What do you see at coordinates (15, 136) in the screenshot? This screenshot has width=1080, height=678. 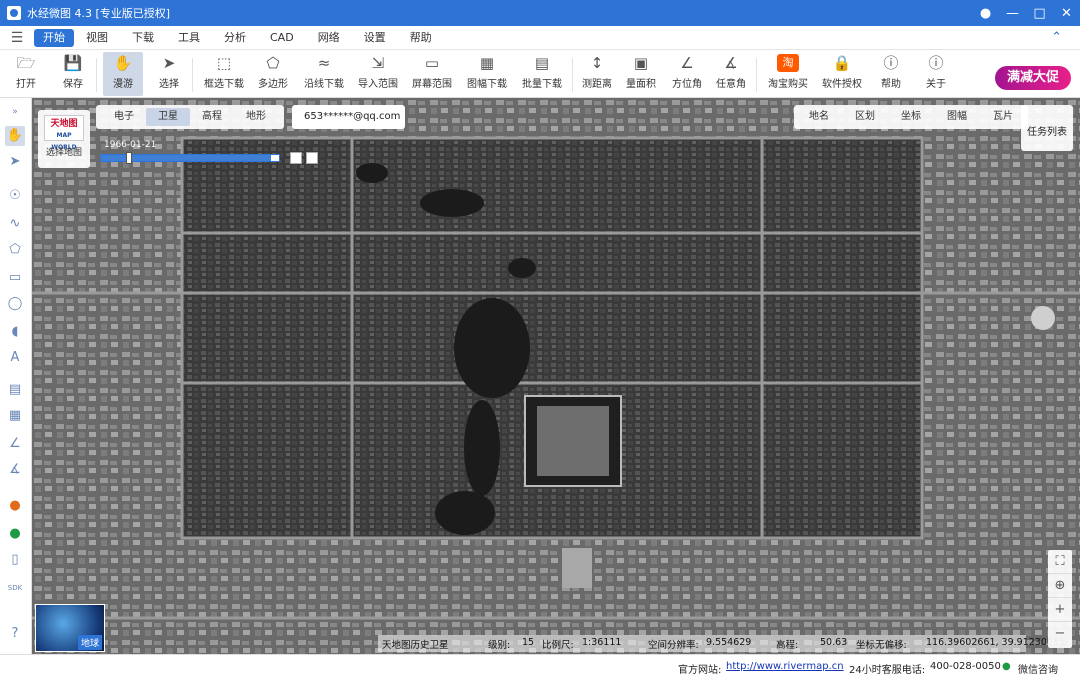 I see `hand-icon: ✋` at bounding box center [15, 136].